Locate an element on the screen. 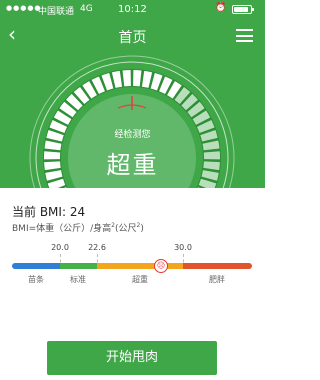 This screenshot has height=380, width=320. bmi-formula: BMI=体重（公斤）/身高2(公尺2) is located at coordinates (78, 228).